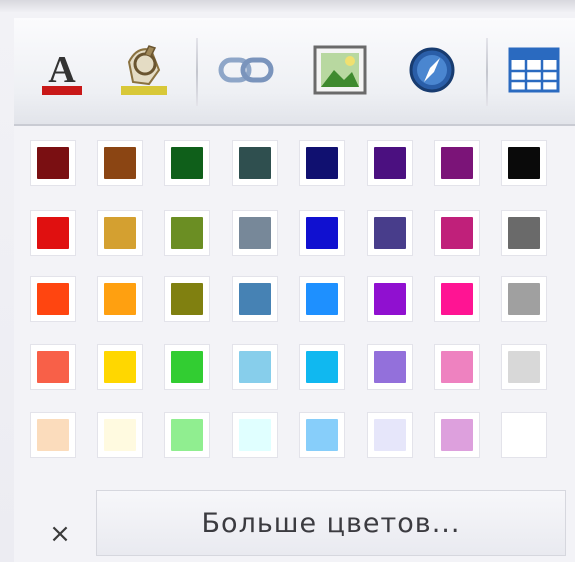 The width and height of the screenshot is (575, 562). I want to click on svg-text: A, so click(62, 70).